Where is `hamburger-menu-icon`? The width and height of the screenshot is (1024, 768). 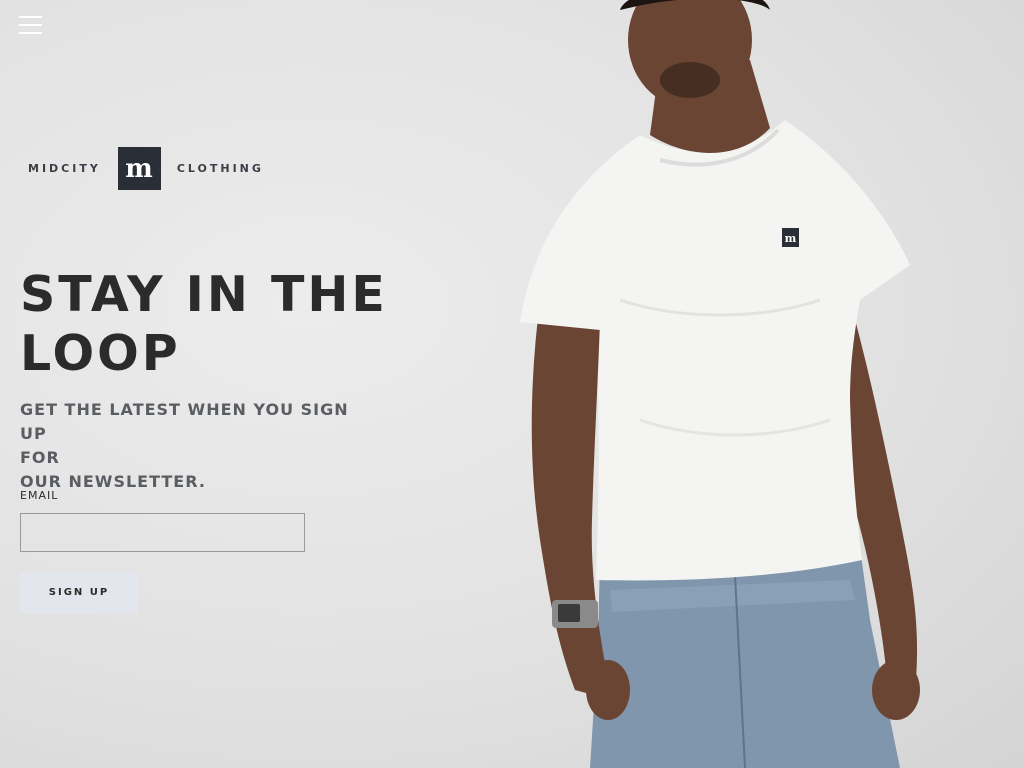 hamburger-menu-icon is located at coordinates (31, 25).